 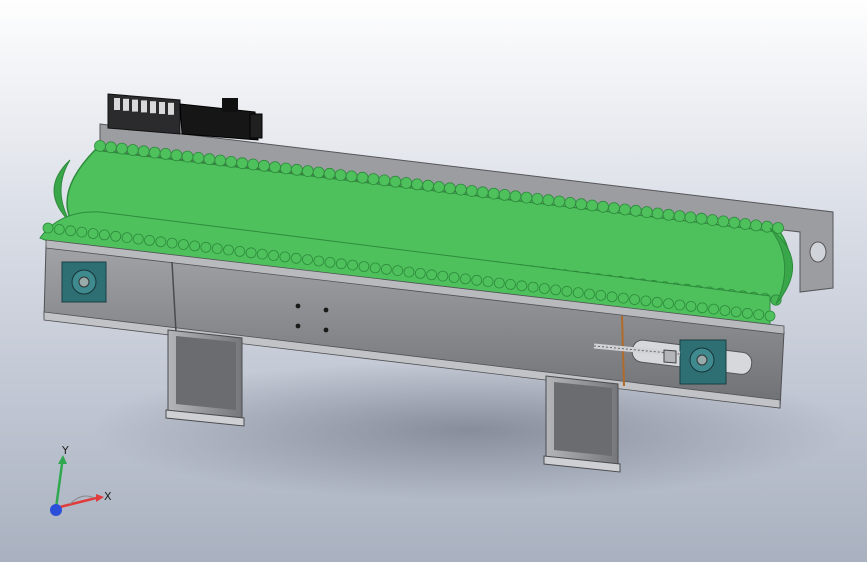 I want to click on x-axis-label: X, so click(x=108, y=496).